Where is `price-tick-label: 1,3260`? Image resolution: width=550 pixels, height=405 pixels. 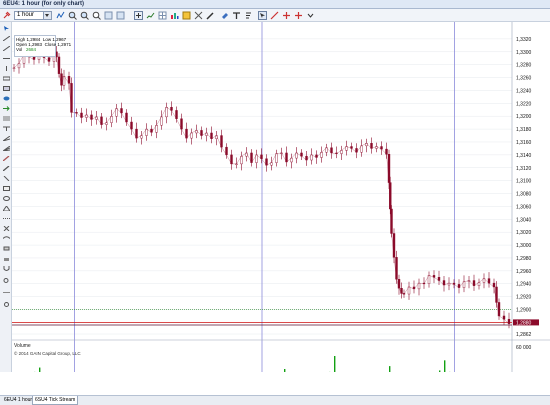
price-tick-label: 1,3260 is located at coordinates (524, 79).